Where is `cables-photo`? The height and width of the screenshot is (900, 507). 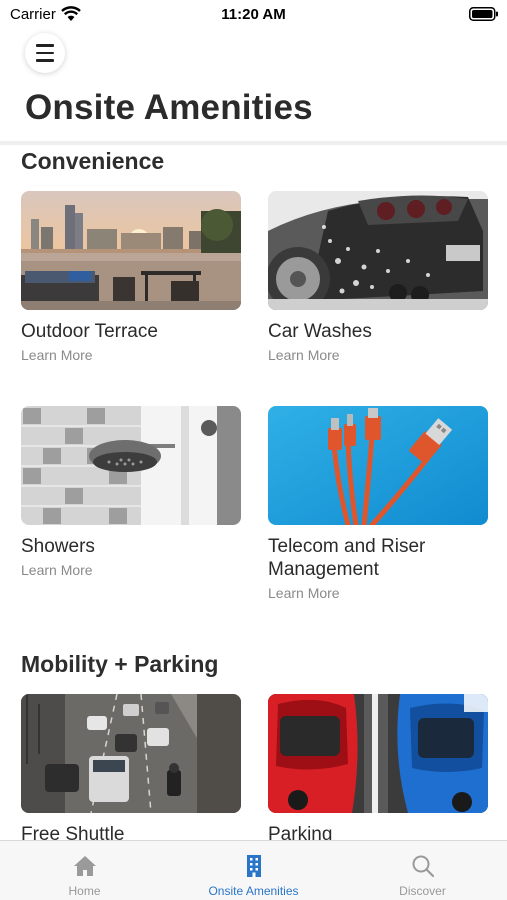 cables-photo is located at coordinates (378, 465).